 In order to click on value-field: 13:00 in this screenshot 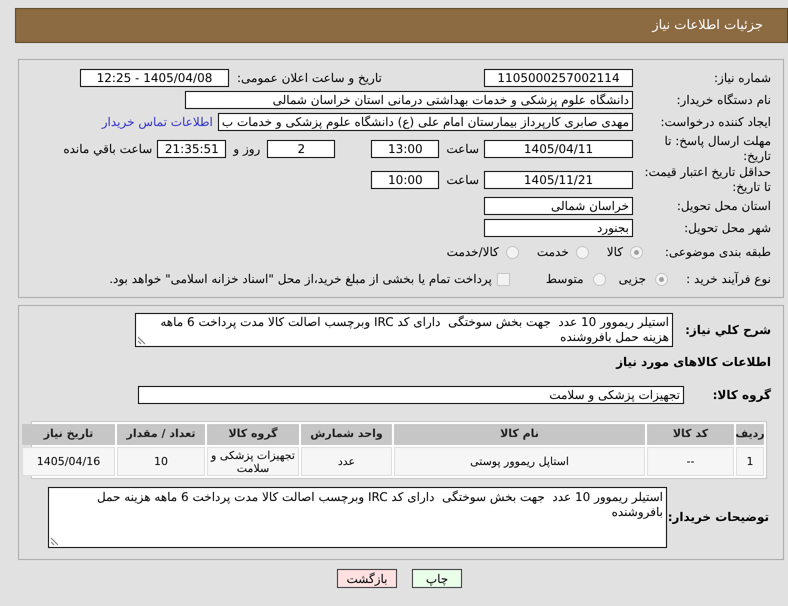, I will do `click(405, 149)`.